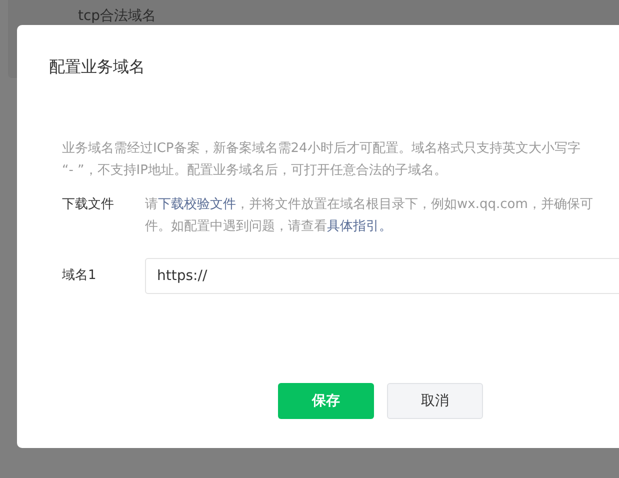  What do you see at coordinates (80, 276) in the screenshot?
I see `field-label: 域名1` at bounding box center [80, 276].